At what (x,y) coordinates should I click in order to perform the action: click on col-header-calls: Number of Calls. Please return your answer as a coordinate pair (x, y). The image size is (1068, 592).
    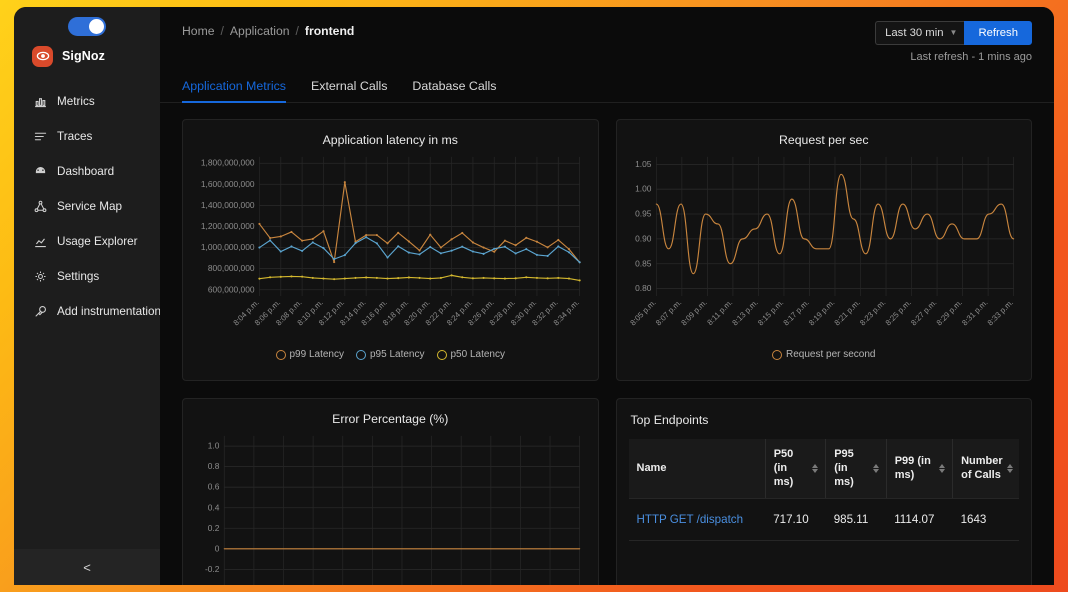
    Looking at the image, I should click on (985, 469).